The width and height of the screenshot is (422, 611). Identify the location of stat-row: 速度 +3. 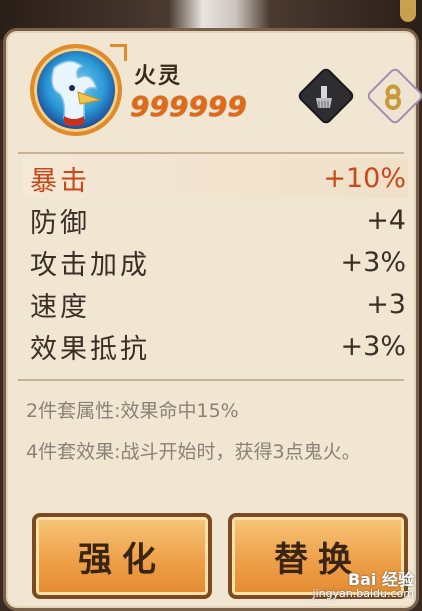
(219, 304).